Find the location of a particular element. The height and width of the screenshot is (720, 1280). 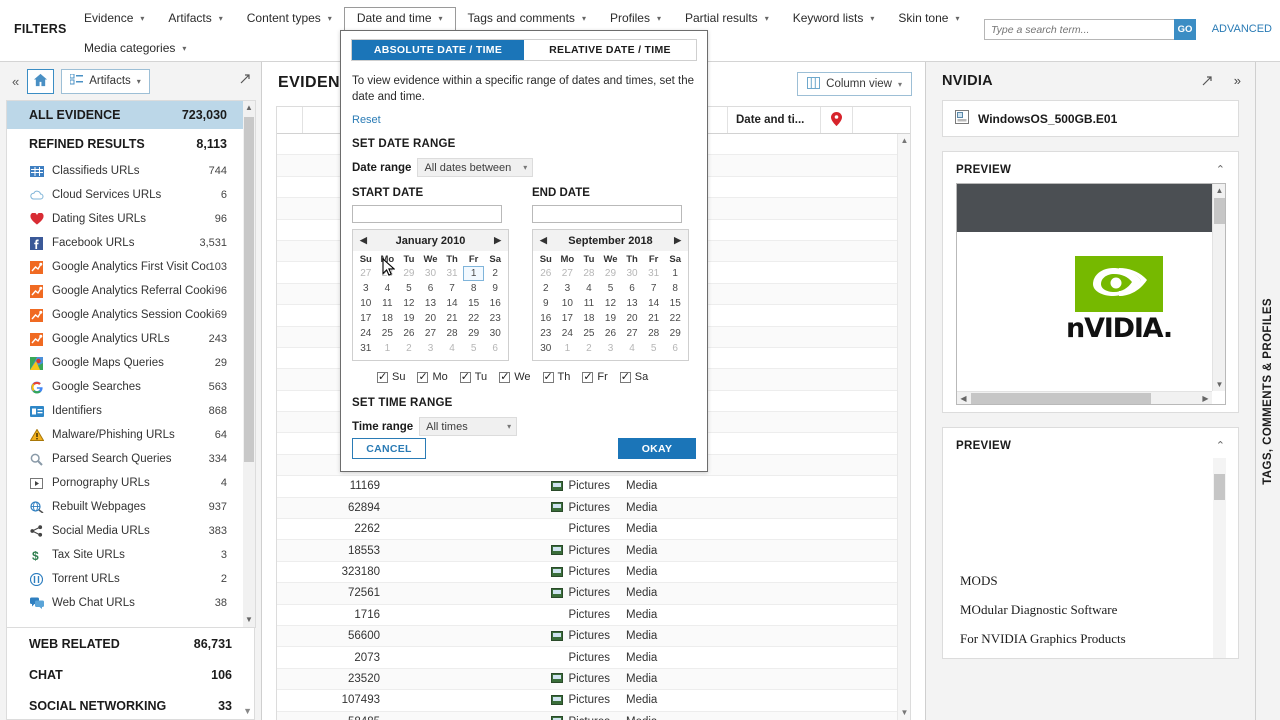

end-calendar-day-cell: 25 is located at coordinates (589, 333).